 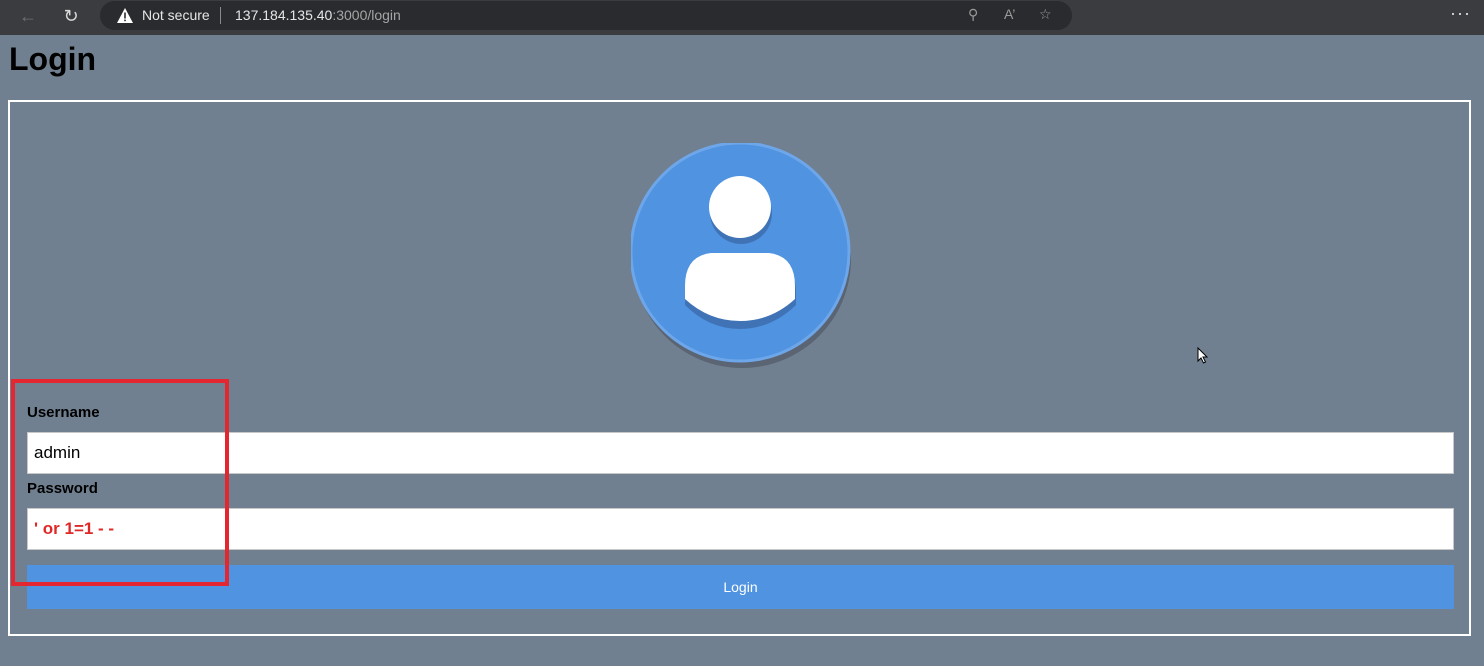 I want to click on address-divider, so click(x=220, y=15).